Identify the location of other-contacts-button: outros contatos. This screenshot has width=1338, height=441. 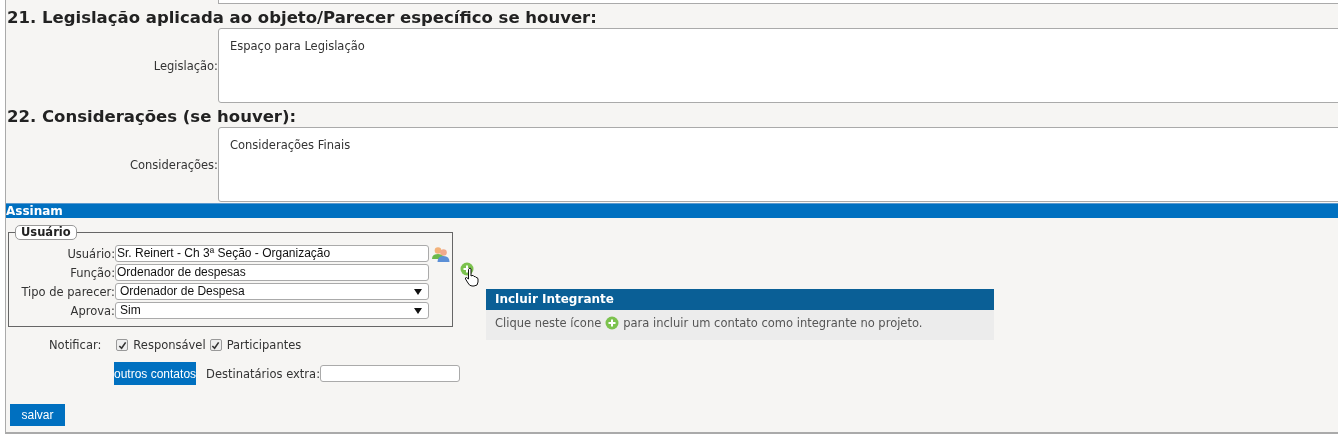
(155, 373).